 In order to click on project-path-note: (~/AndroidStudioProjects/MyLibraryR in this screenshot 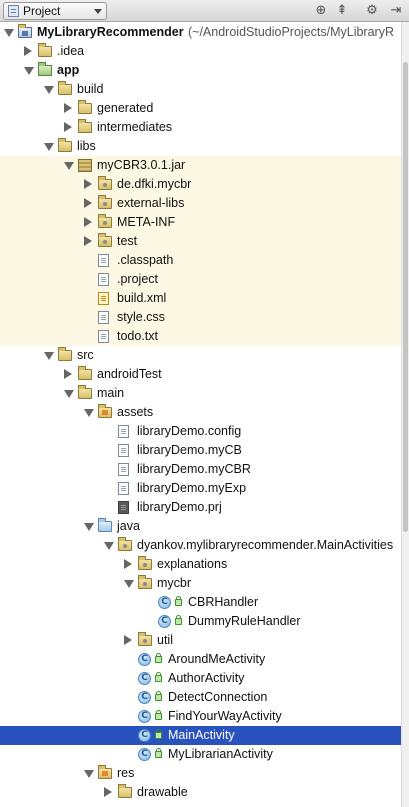, I will do `click(291, 32)`.